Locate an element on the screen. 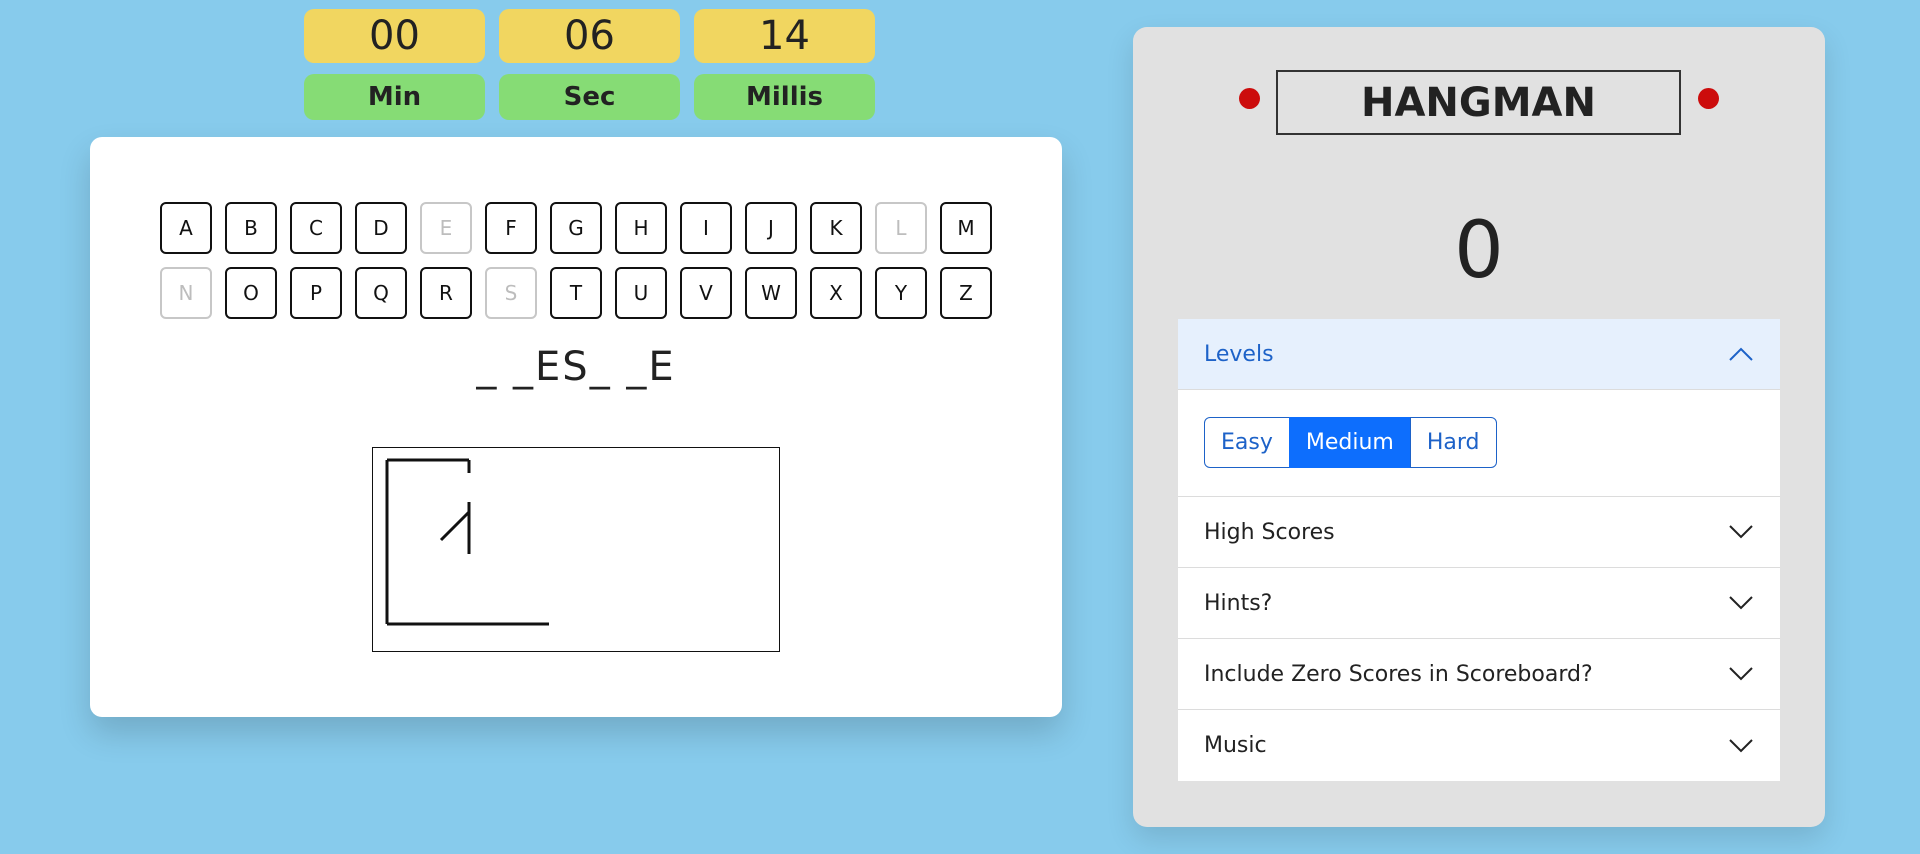 The height and width of the screenshot is (854, 1920). key-x: X is located at coordinates (836, 293).